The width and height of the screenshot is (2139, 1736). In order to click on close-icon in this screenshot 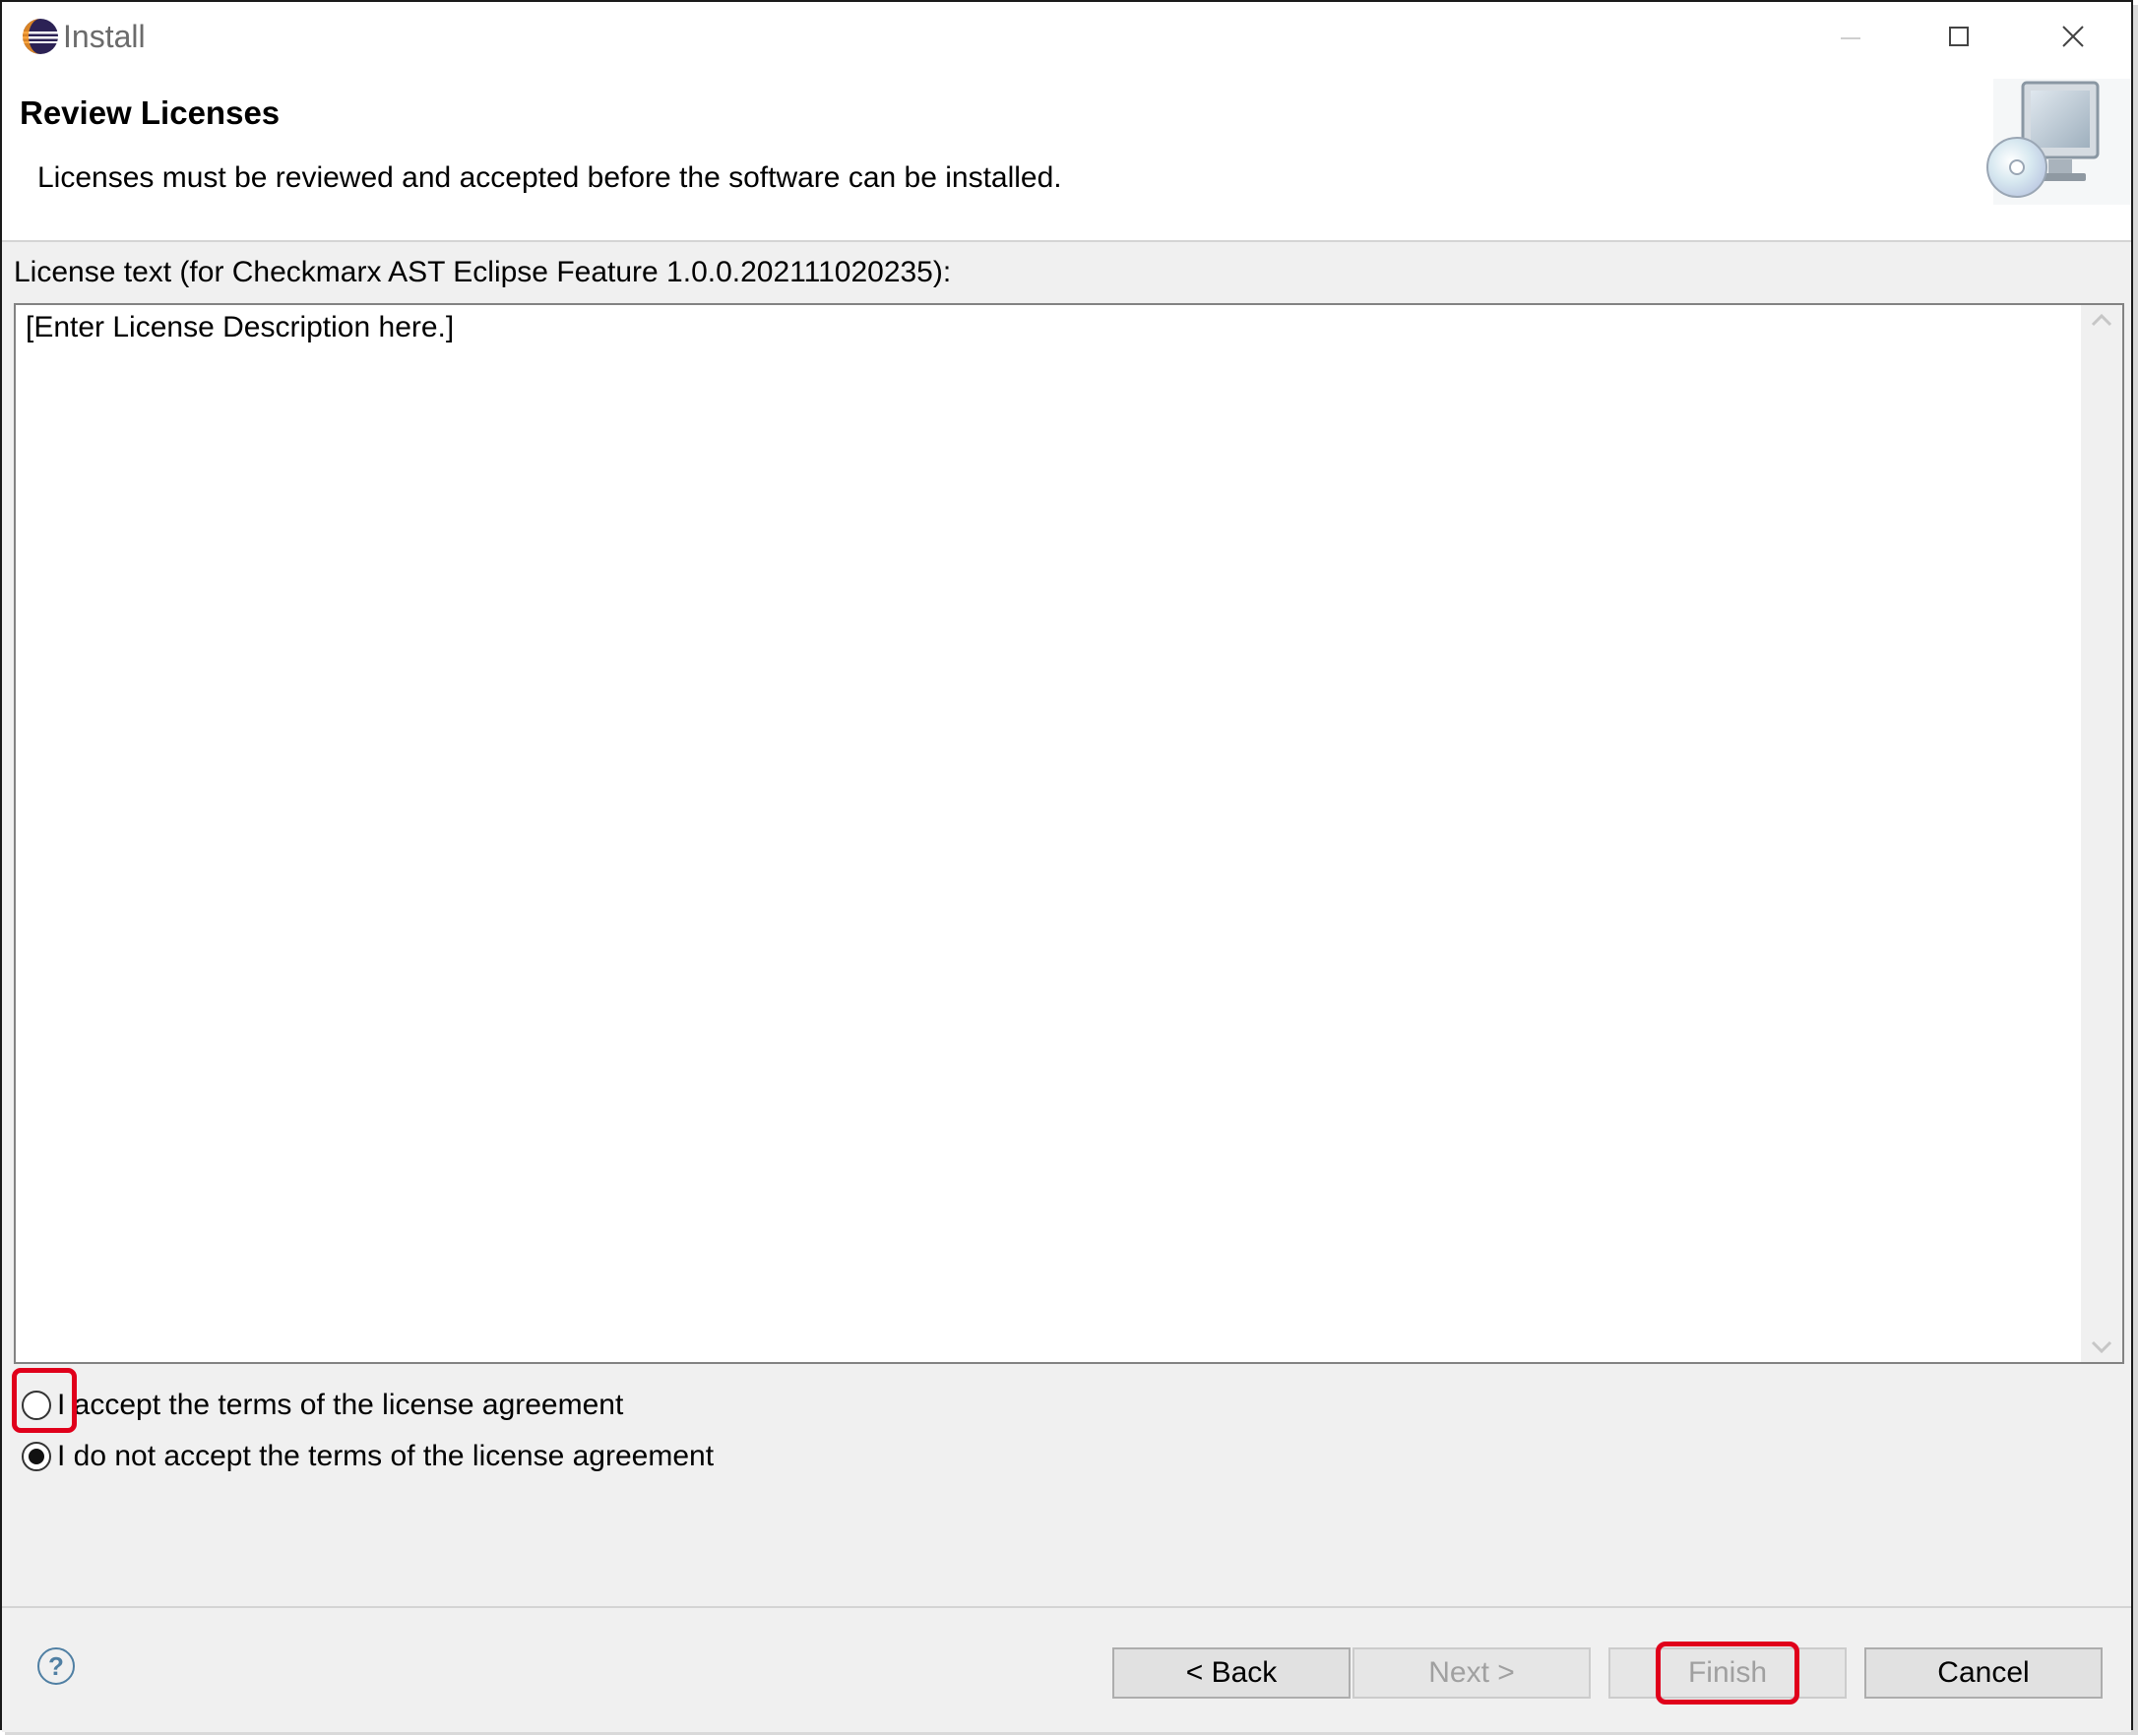, I will do `click(2073, 36)`.